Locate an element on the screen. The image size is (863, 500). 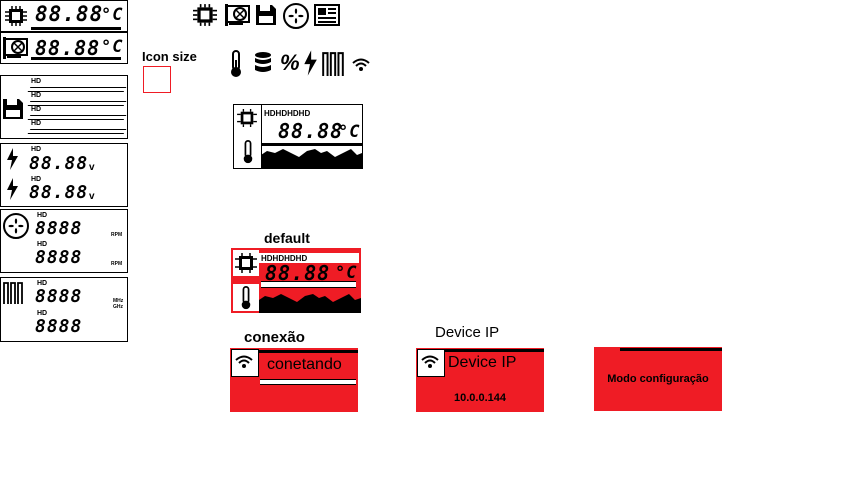
disk-row-1: HD is located at coordinates (77, 85).